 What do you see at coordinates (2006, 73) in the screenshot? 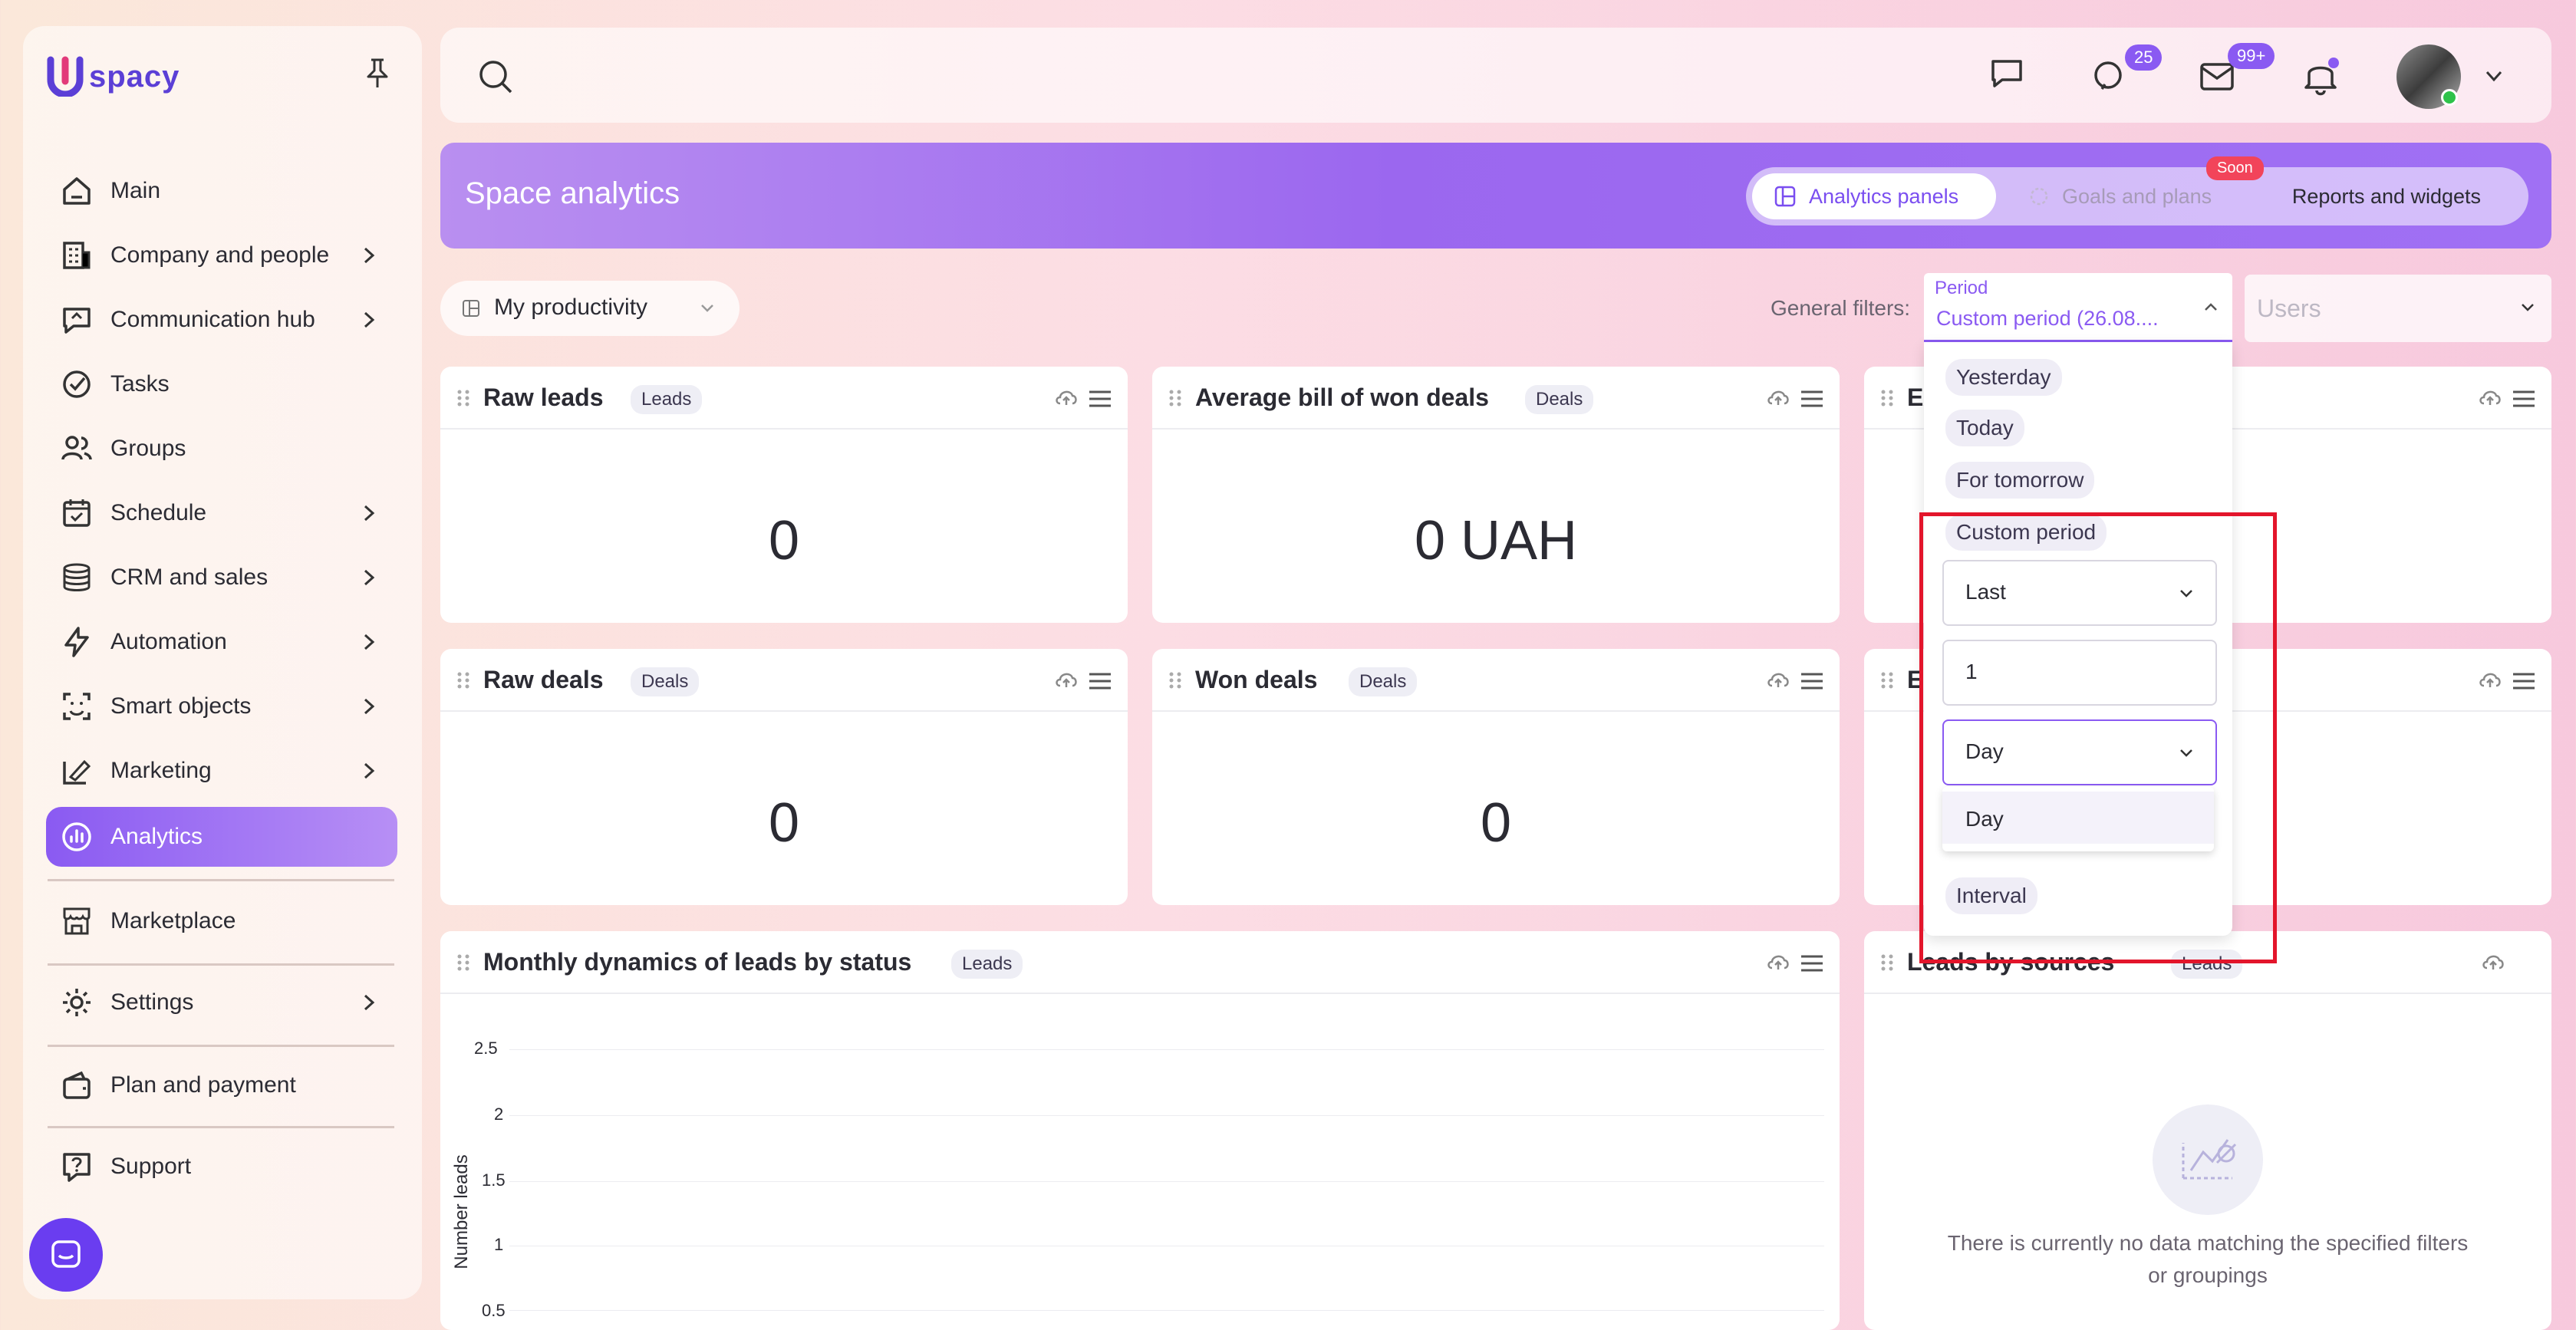
I see `message-icon` at bounding box center [2006, 73].